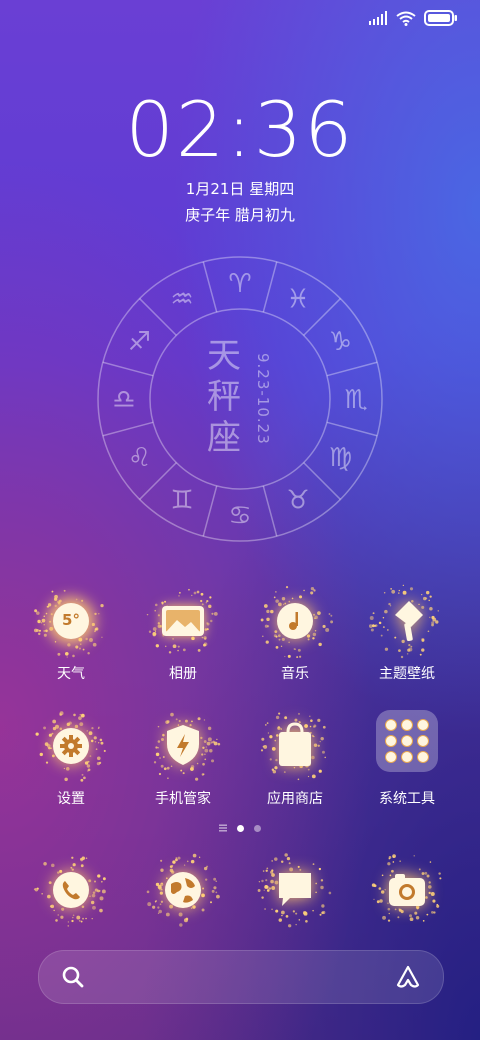 The width and height of the screenshot is (480, 1040). What do you see at coordinates (224, 397) in the screenshot?
I see `zodiac-name-2: 秤` at bounding box center [224, 397].